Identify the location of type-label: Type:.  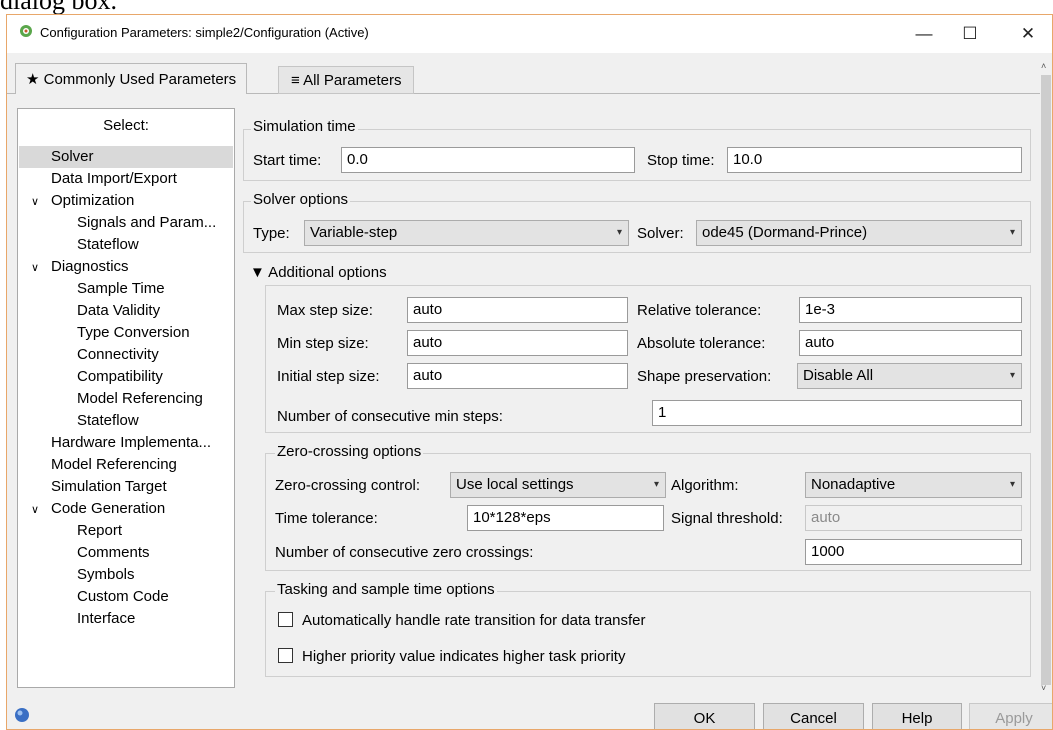
(271, 233).